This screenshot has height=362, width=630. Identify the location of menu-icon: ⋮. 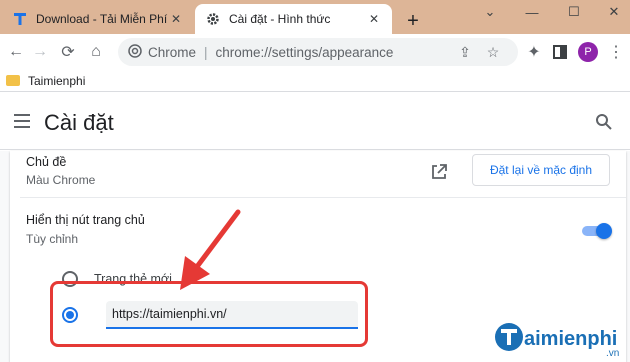
(616, 52).